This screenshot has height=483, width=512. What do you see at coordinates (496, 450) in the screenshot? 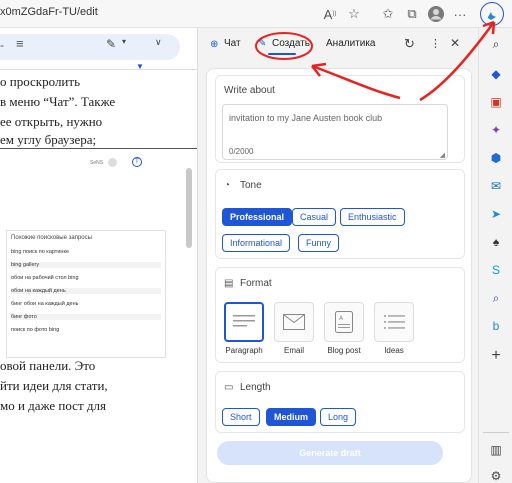
I see `split-screen-icon: ▥` at bounding box center [496, 450].